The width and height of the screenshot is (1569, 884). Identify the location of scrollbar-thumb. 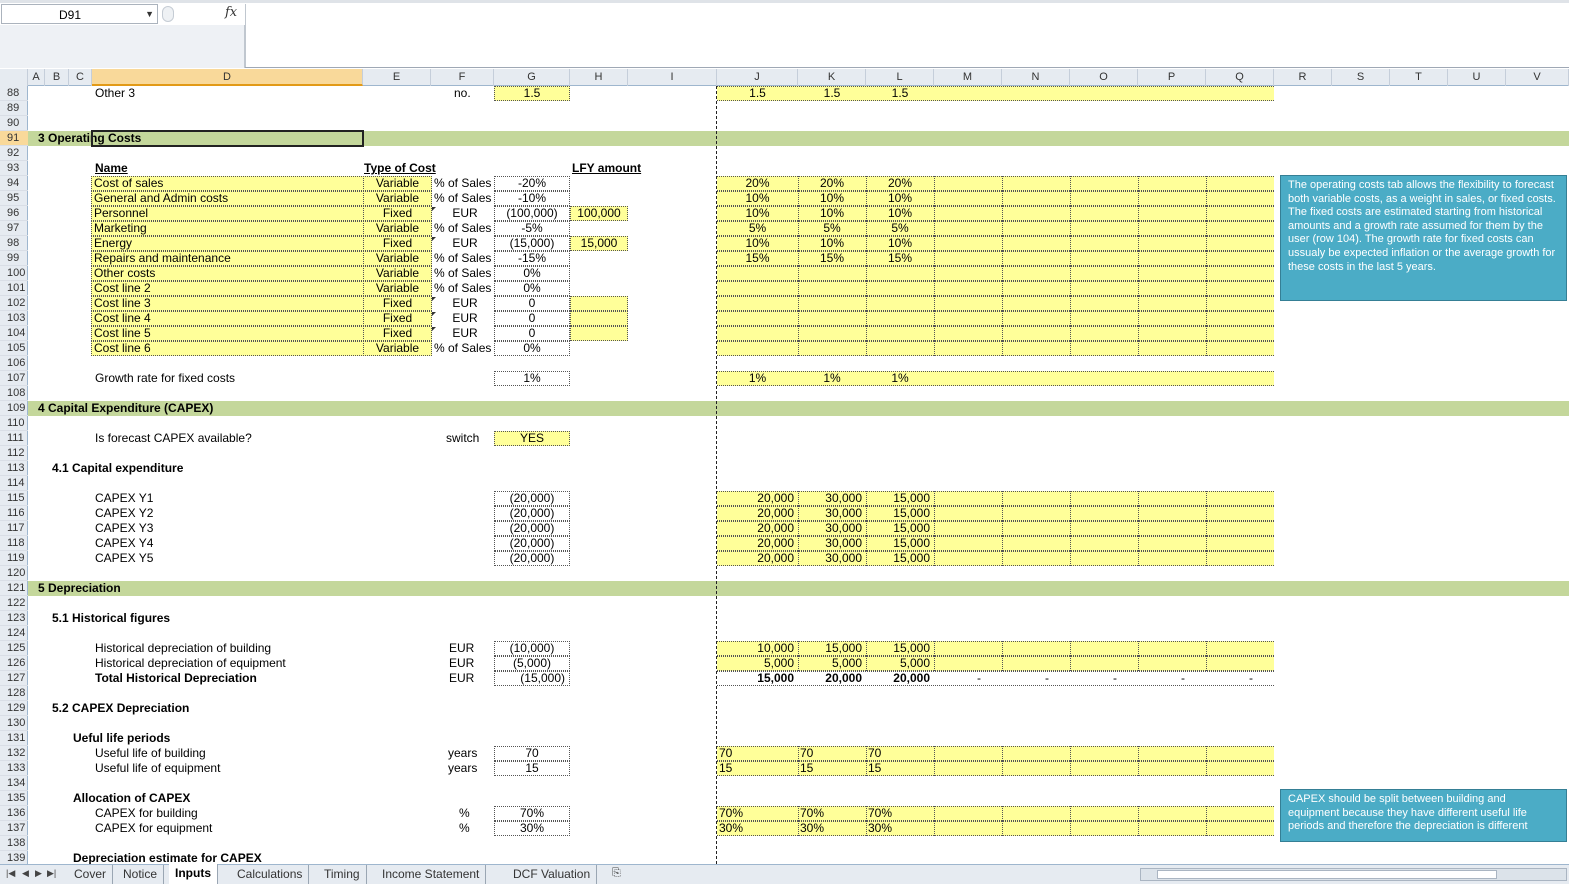
(1327, 874).